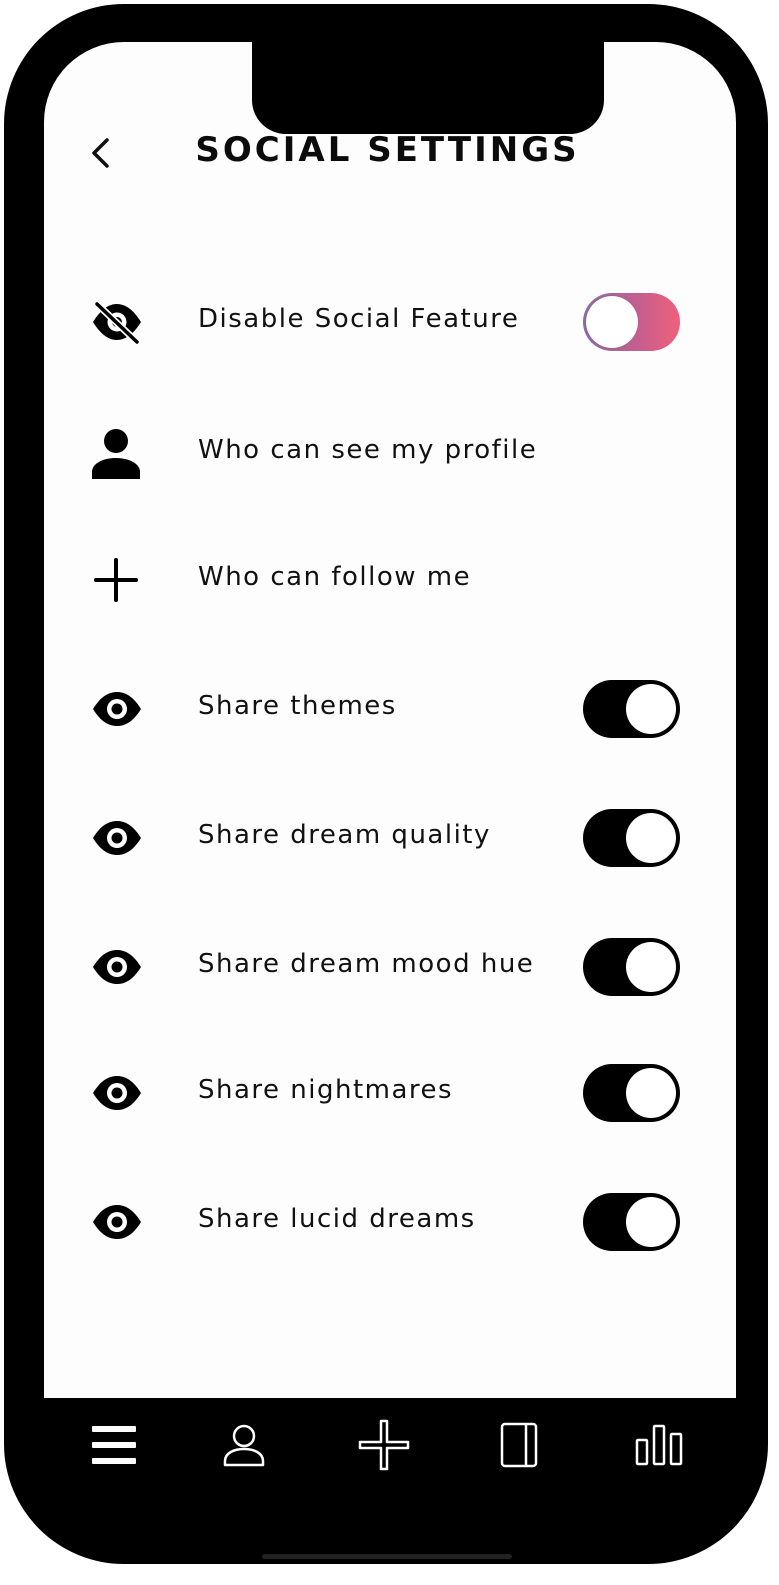 This screenshot has width=779, height=1585. Describe the element at coordinates (387, 150) in the screenshot. I see `page-title: SOCIAL SETTINGS` at that location.